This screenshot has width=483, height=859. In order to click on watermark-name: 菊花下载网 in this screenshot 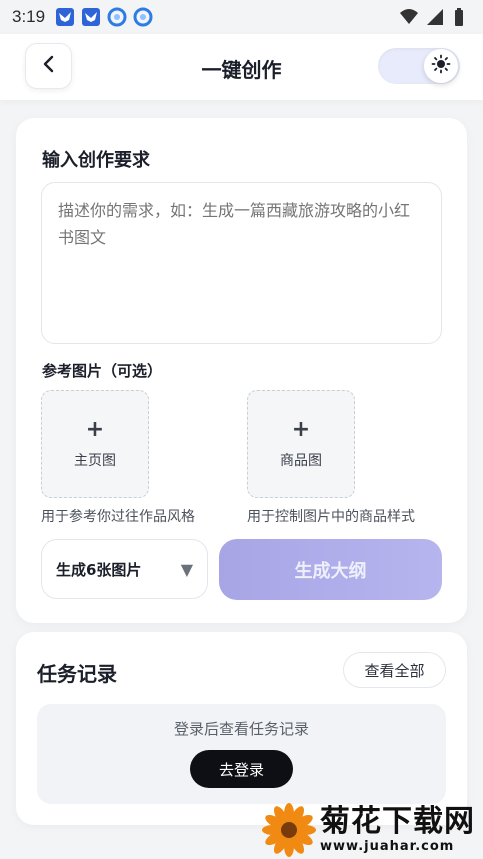, I will do `click(397, 821)`.